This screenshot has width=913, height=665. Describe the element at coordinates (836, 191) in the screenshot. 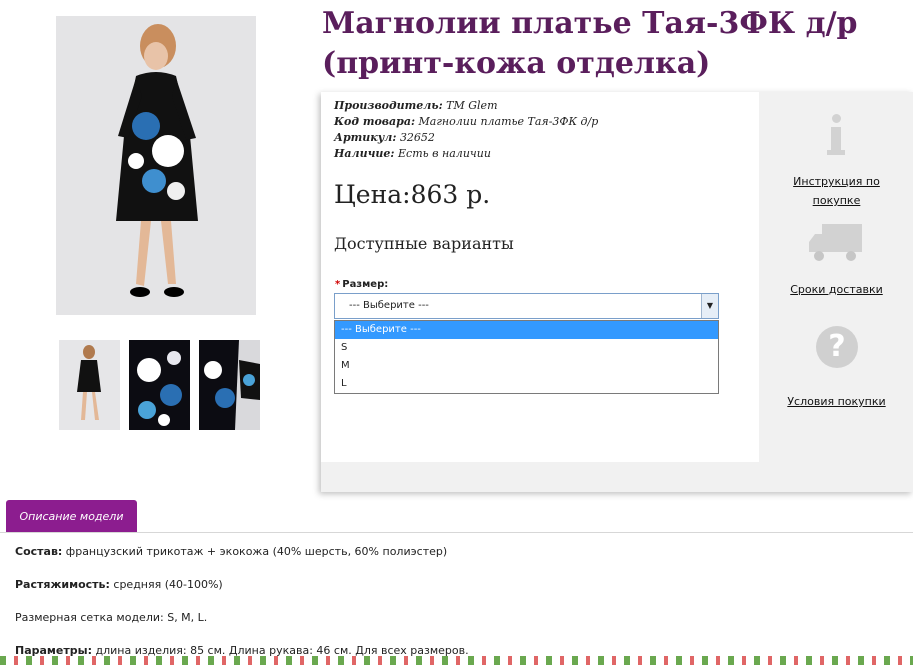

I see `instructions-link: Инструкция по покупке` at that location.